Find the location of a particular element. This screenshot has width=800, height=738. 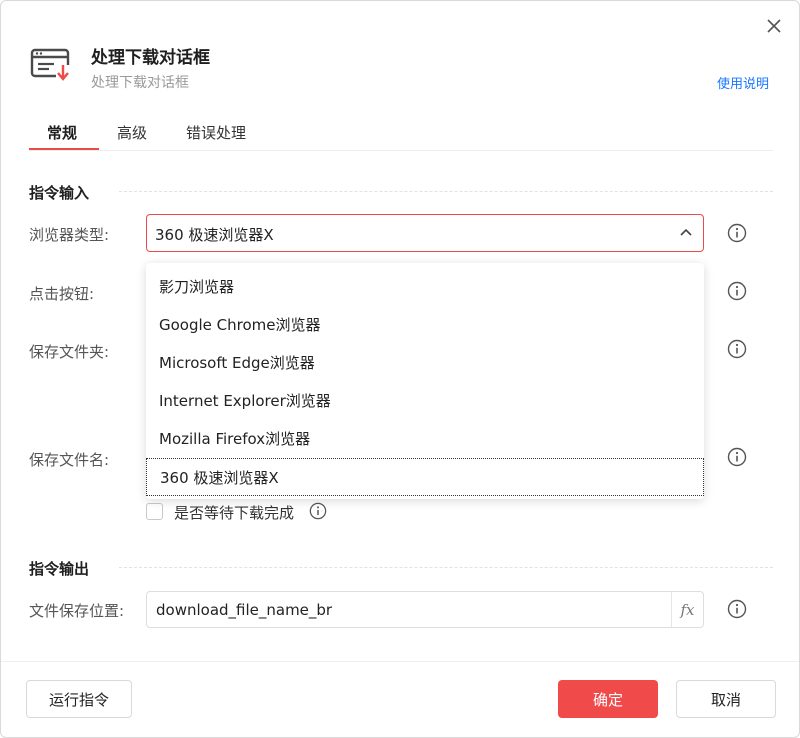

dropdown-option-selected: 360 极速浏览器X is located at coordinates (425, 477).